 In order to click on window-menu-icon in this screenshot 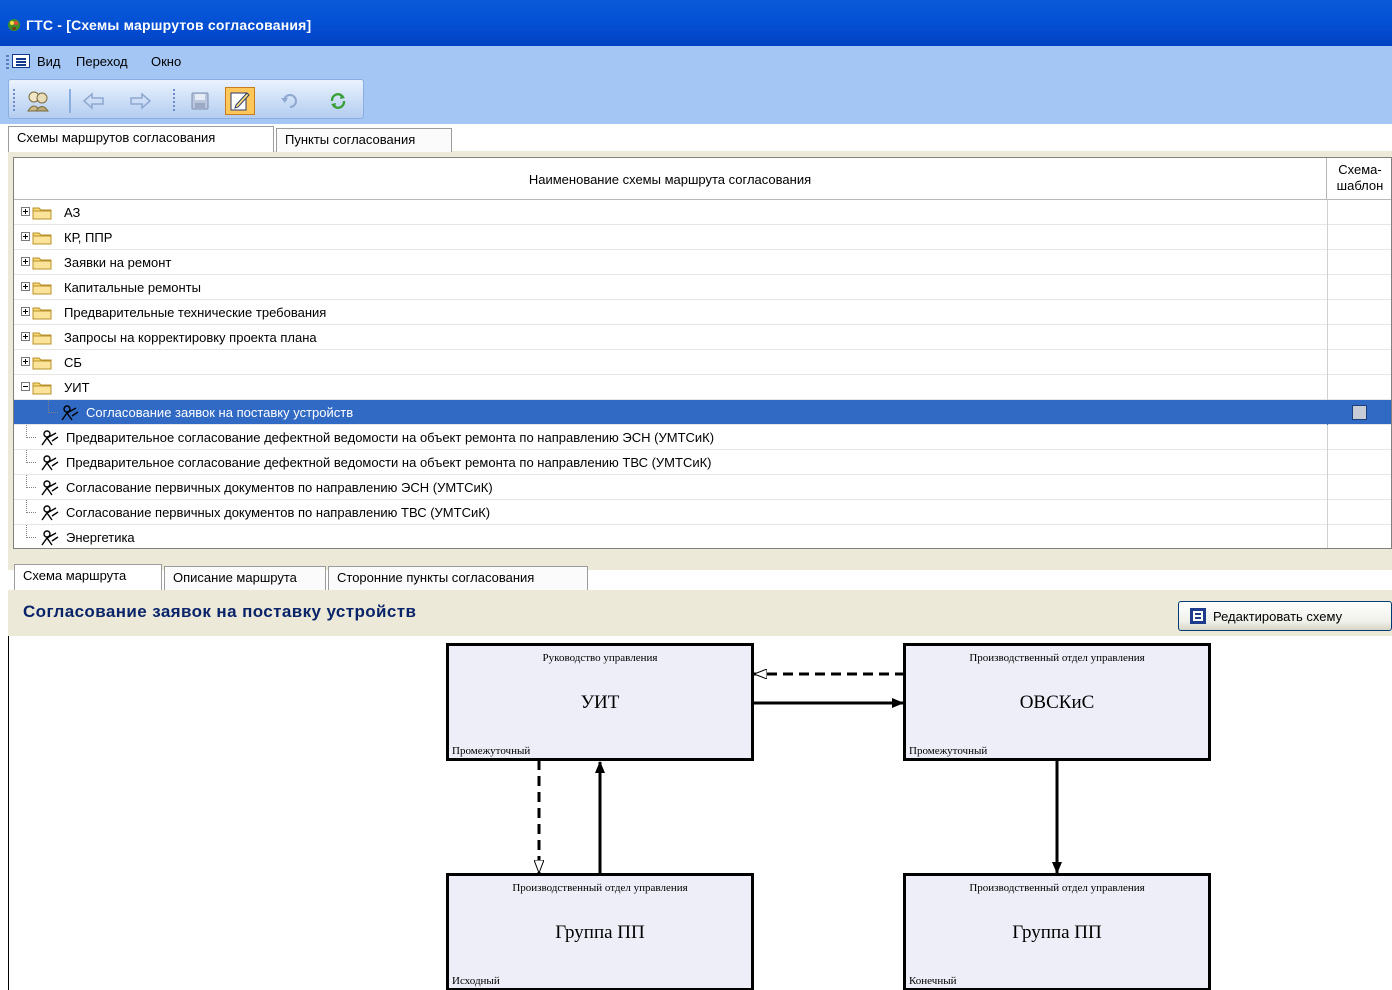, I will do `click(21, 61)`.